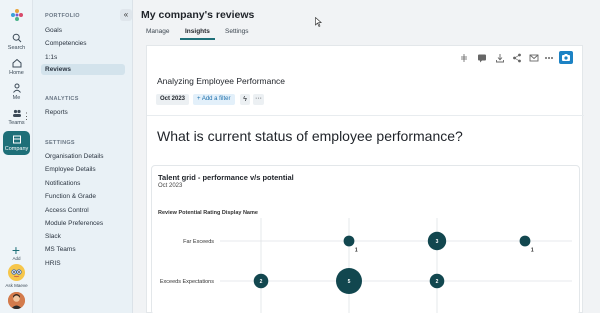  What do you see at coordinates (237, 31) in the screenshot?
I see `tab-settings: Settings` at bounding box center [237, 31].